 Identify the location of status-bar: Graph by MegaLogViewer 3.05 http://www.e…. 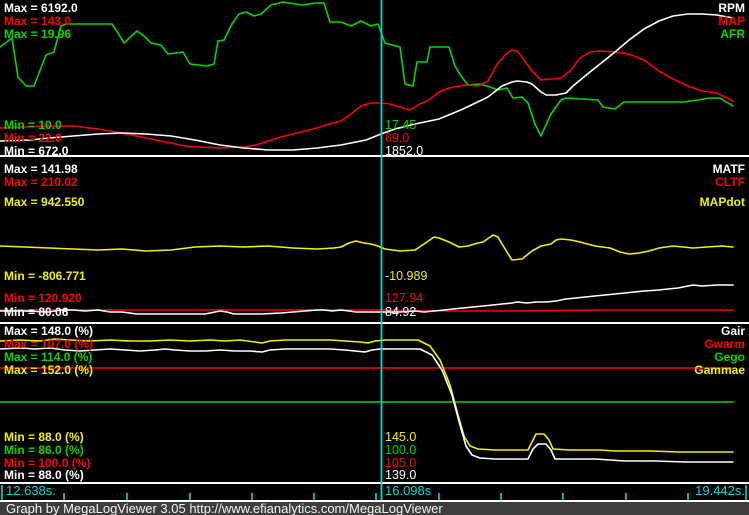
(374, 507).